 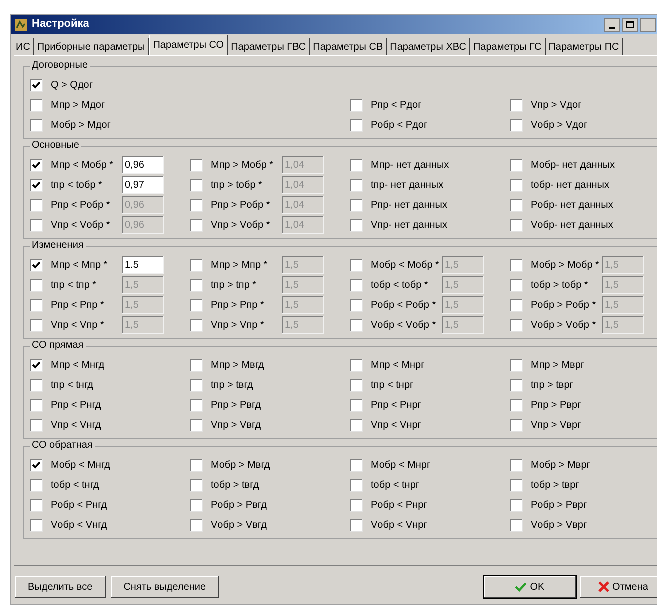 I want to click on tab: Параметры СВ, so click(x=349, y=46).